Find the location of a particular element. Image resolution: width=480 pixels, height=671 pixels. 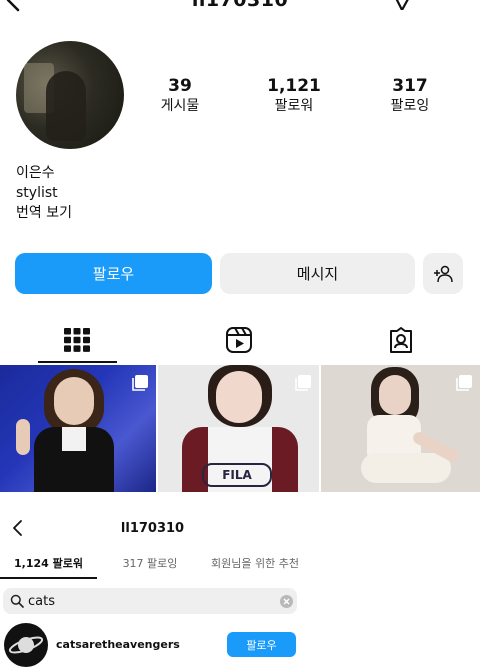

tab-tagged is located at coordinates (401, 340).